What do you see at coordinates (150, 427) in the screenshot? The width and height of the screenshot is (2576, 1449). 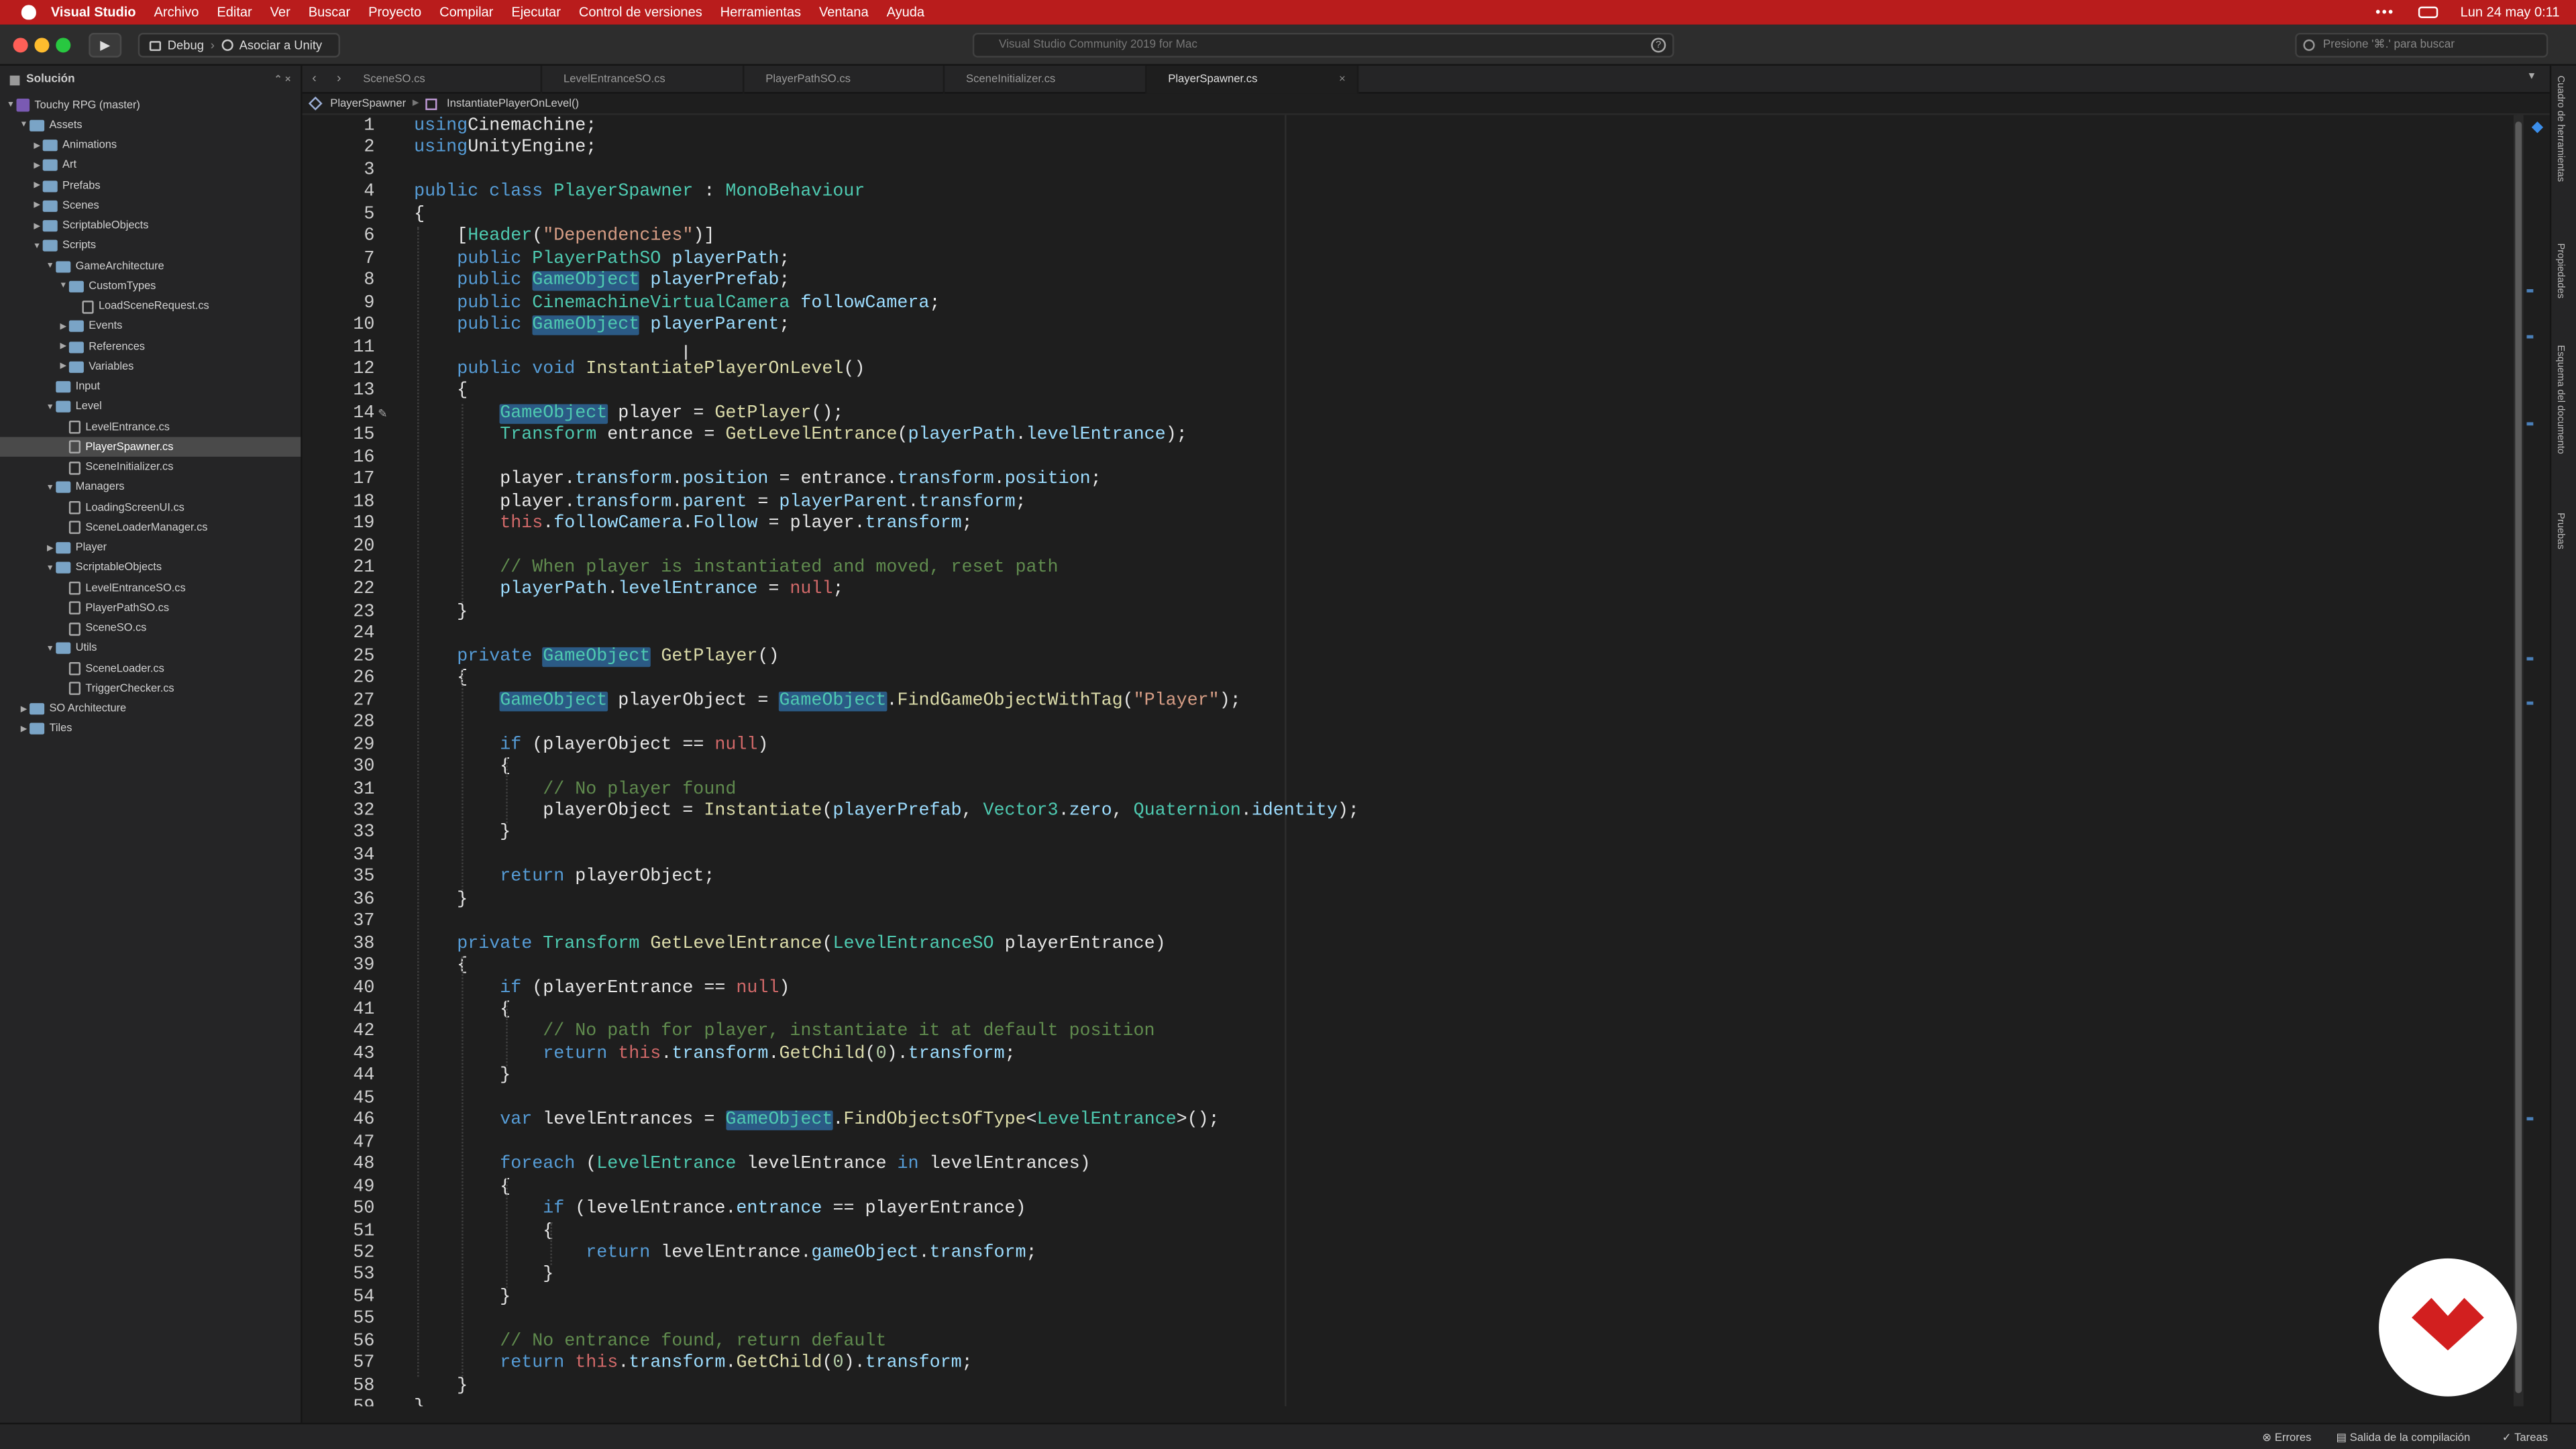 I see `tree-file: LevelEntrance.cs` at bounding box center [150, 427].